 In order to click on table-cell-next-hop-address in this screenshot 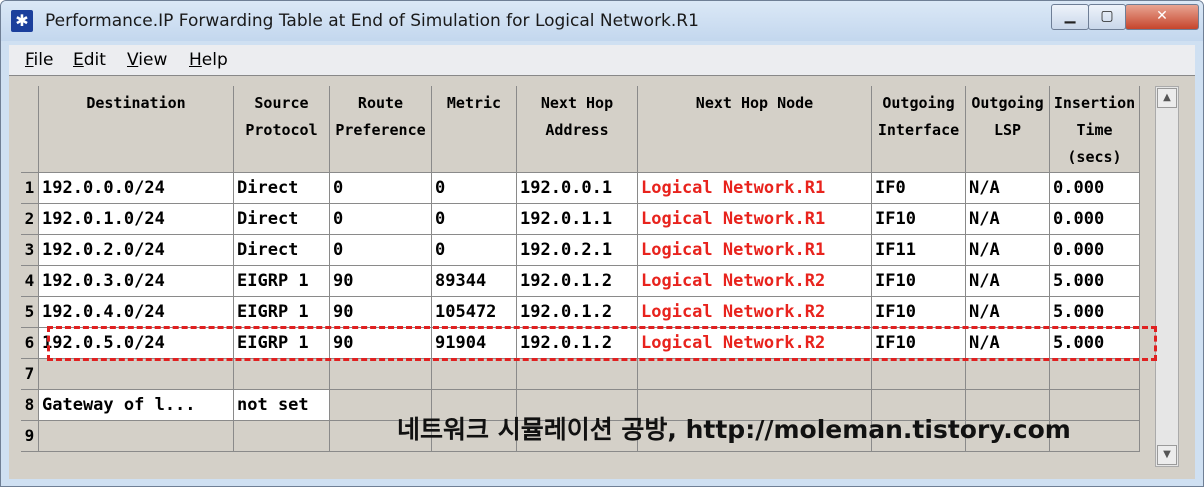, I will do `click(577, 374)`.